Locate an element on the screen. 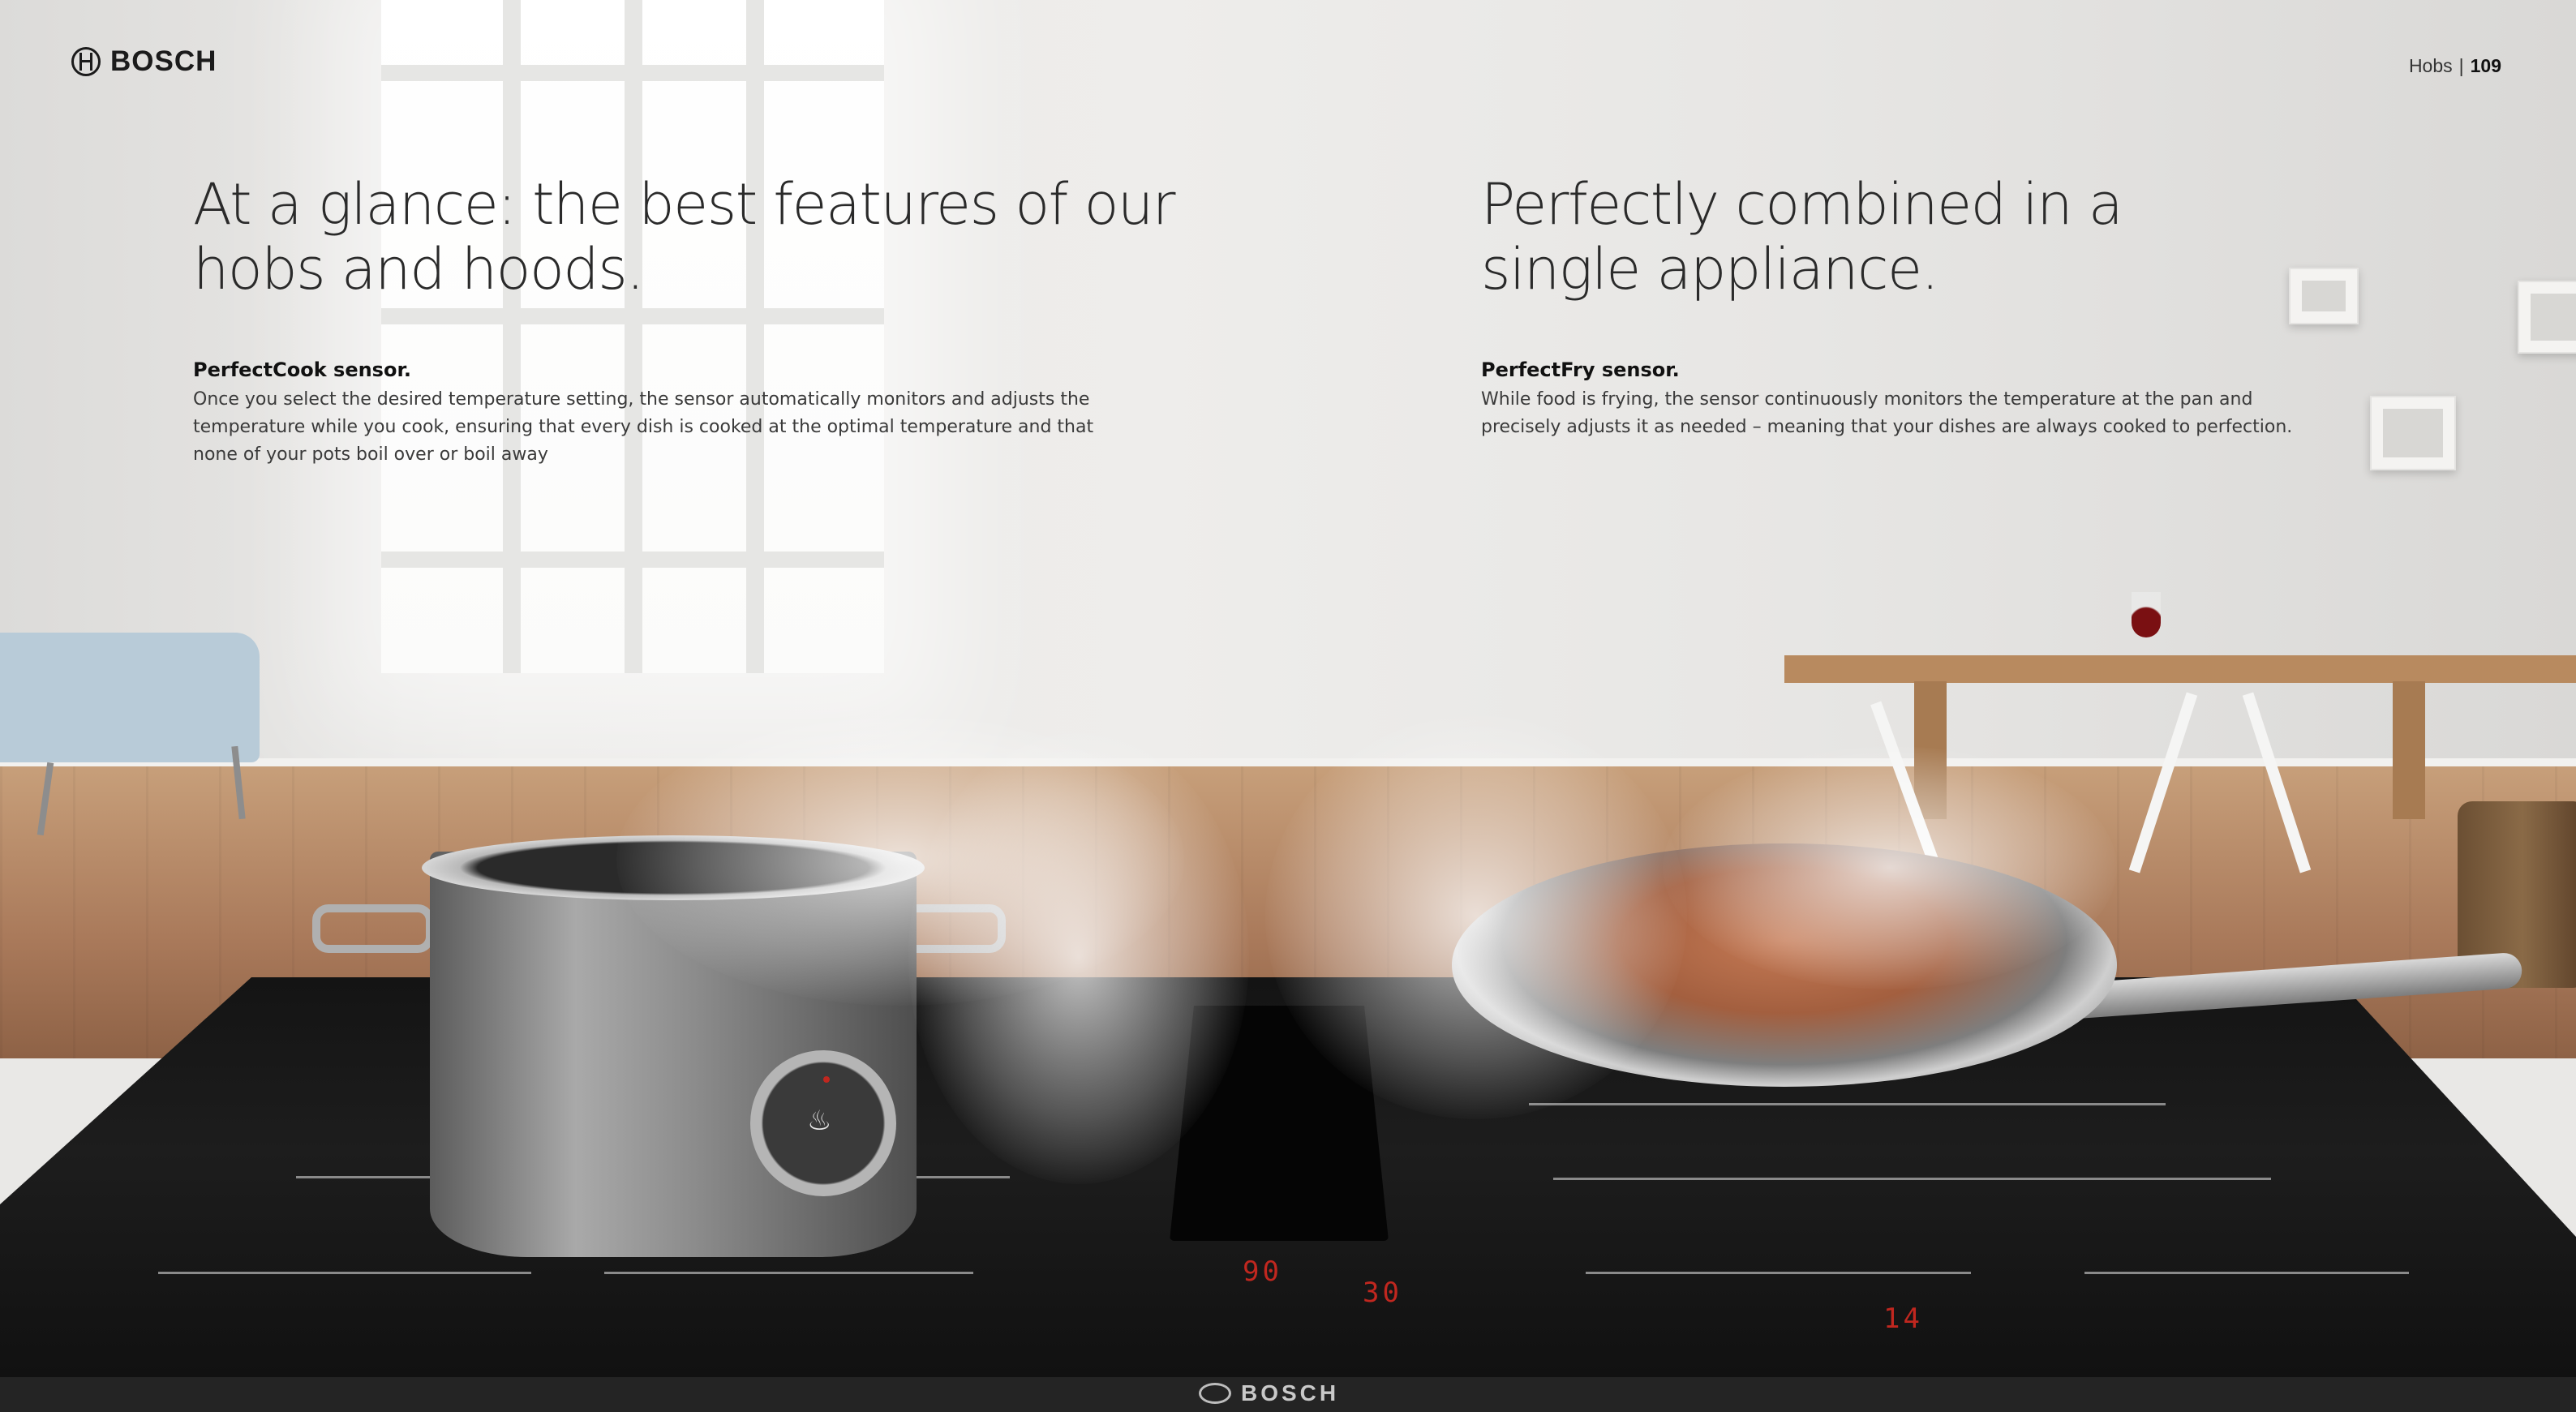 The width and height of the screenshot is (2576, 1412). perfectfry-title: PerfectFry sensor. is located at coordinates (1580, 369).